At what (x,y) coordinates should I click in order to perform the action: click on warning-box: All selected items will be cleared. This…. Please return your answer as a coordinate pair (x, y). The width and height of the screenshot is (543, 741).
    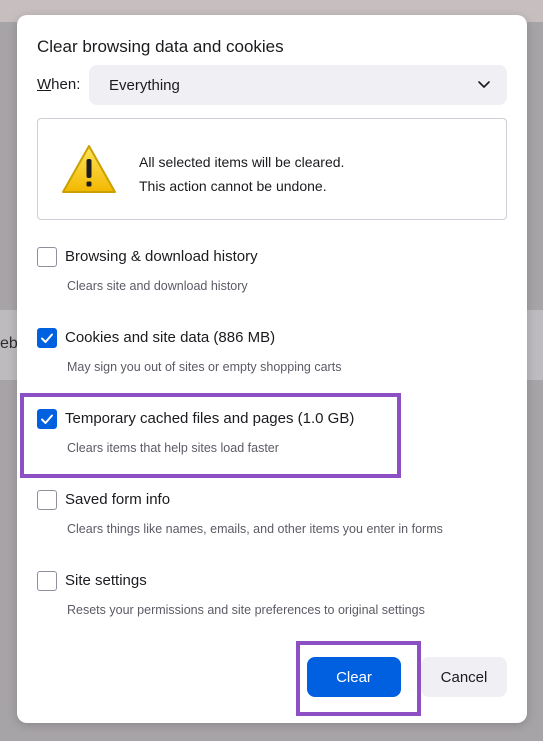
    Looking at the image, I should click on (272, 169).